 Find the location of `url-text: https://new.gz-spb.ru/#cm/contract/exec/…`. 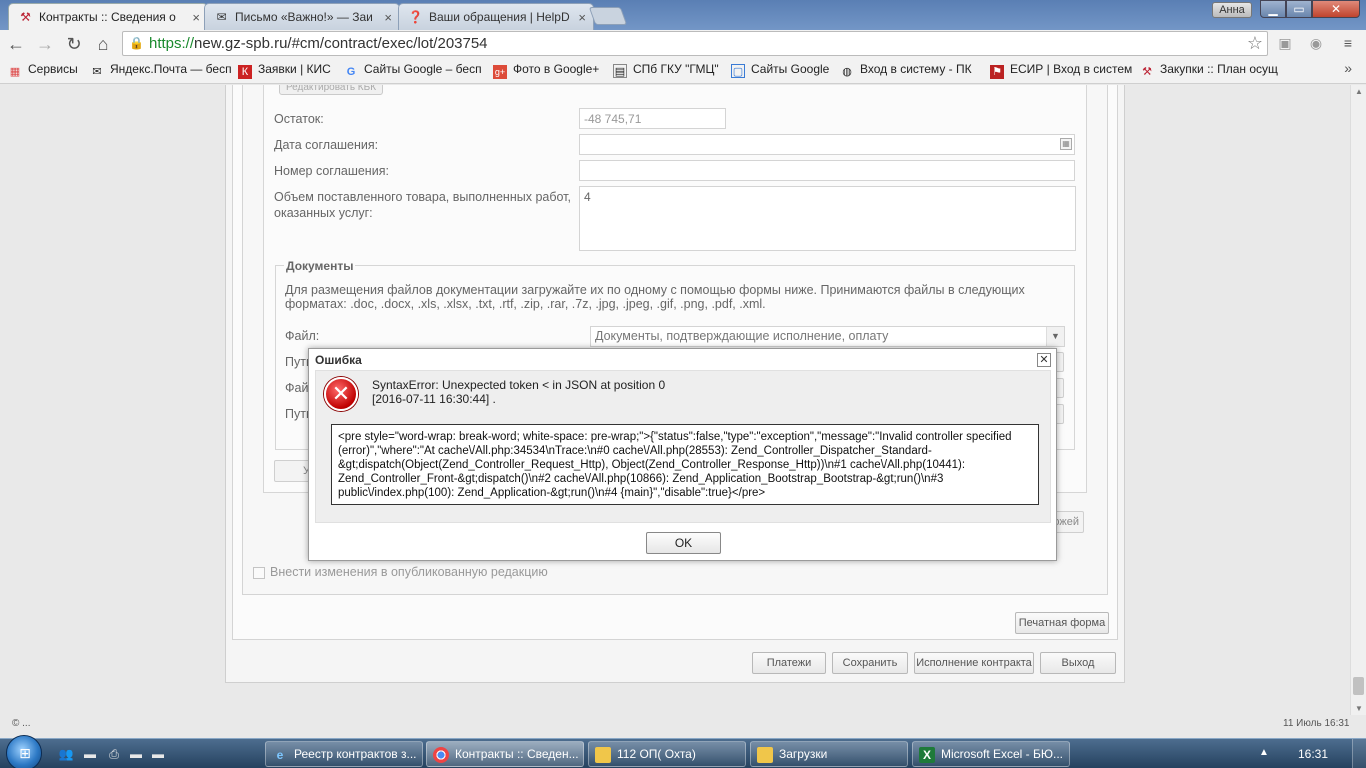

url-text: https://new.gz-spb.ru/#cm/contract/exec/… is located at coordinates (318, 43).